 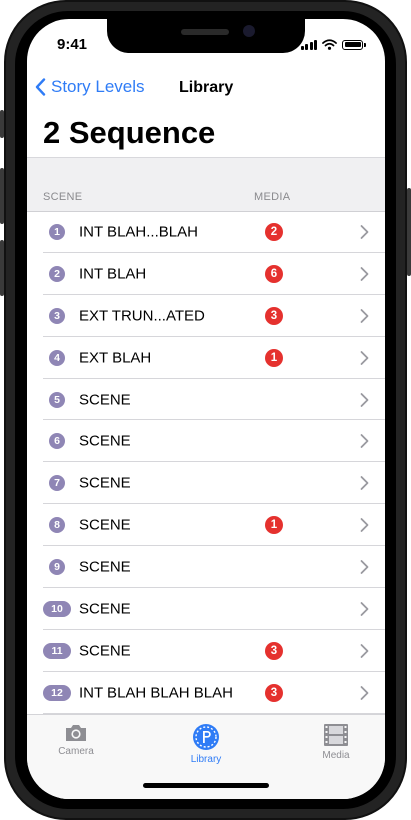 I want to click on battery-icon, so click(x=354, y=44).